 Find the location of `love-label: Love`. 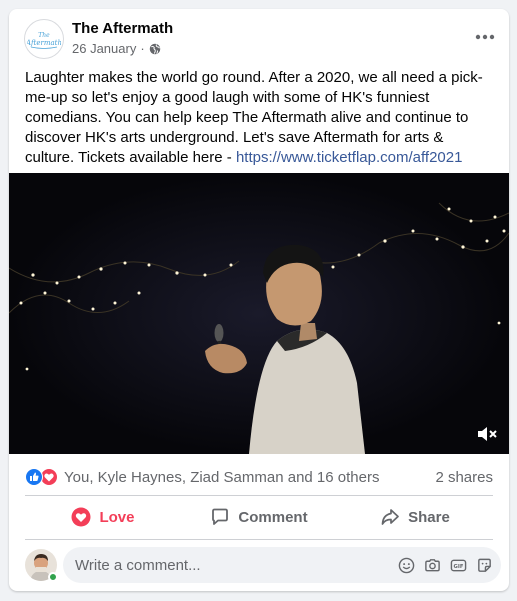

love-label: Love is located at coordinates (117, 517).